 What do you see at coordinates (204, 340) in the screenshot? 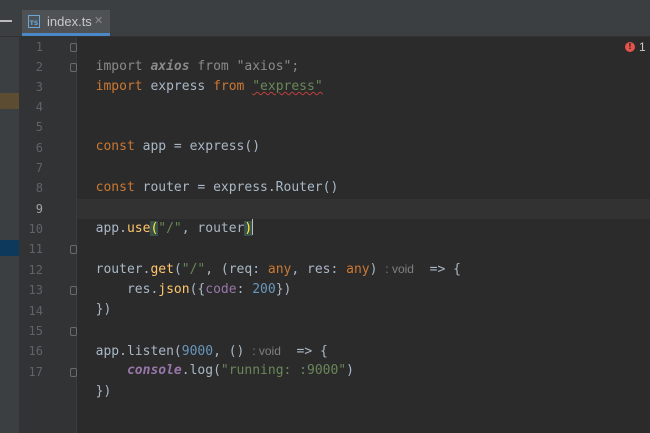
I see `code-line-15: app.listen(9000, () : void => {` at bounding box center [204, 340].